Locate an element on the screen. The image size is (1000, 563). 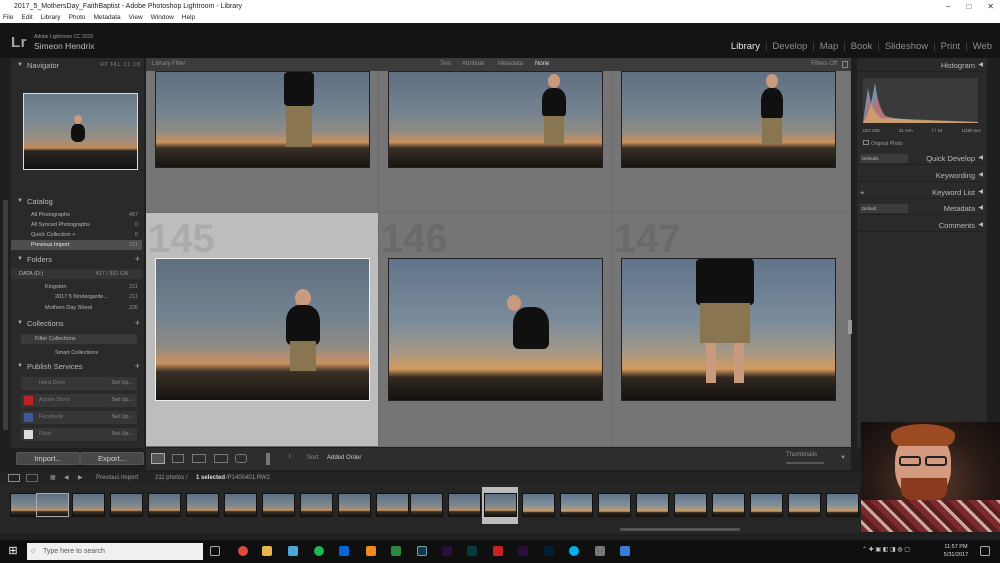
grid-scrollbar is located at coordinates (850, 327).